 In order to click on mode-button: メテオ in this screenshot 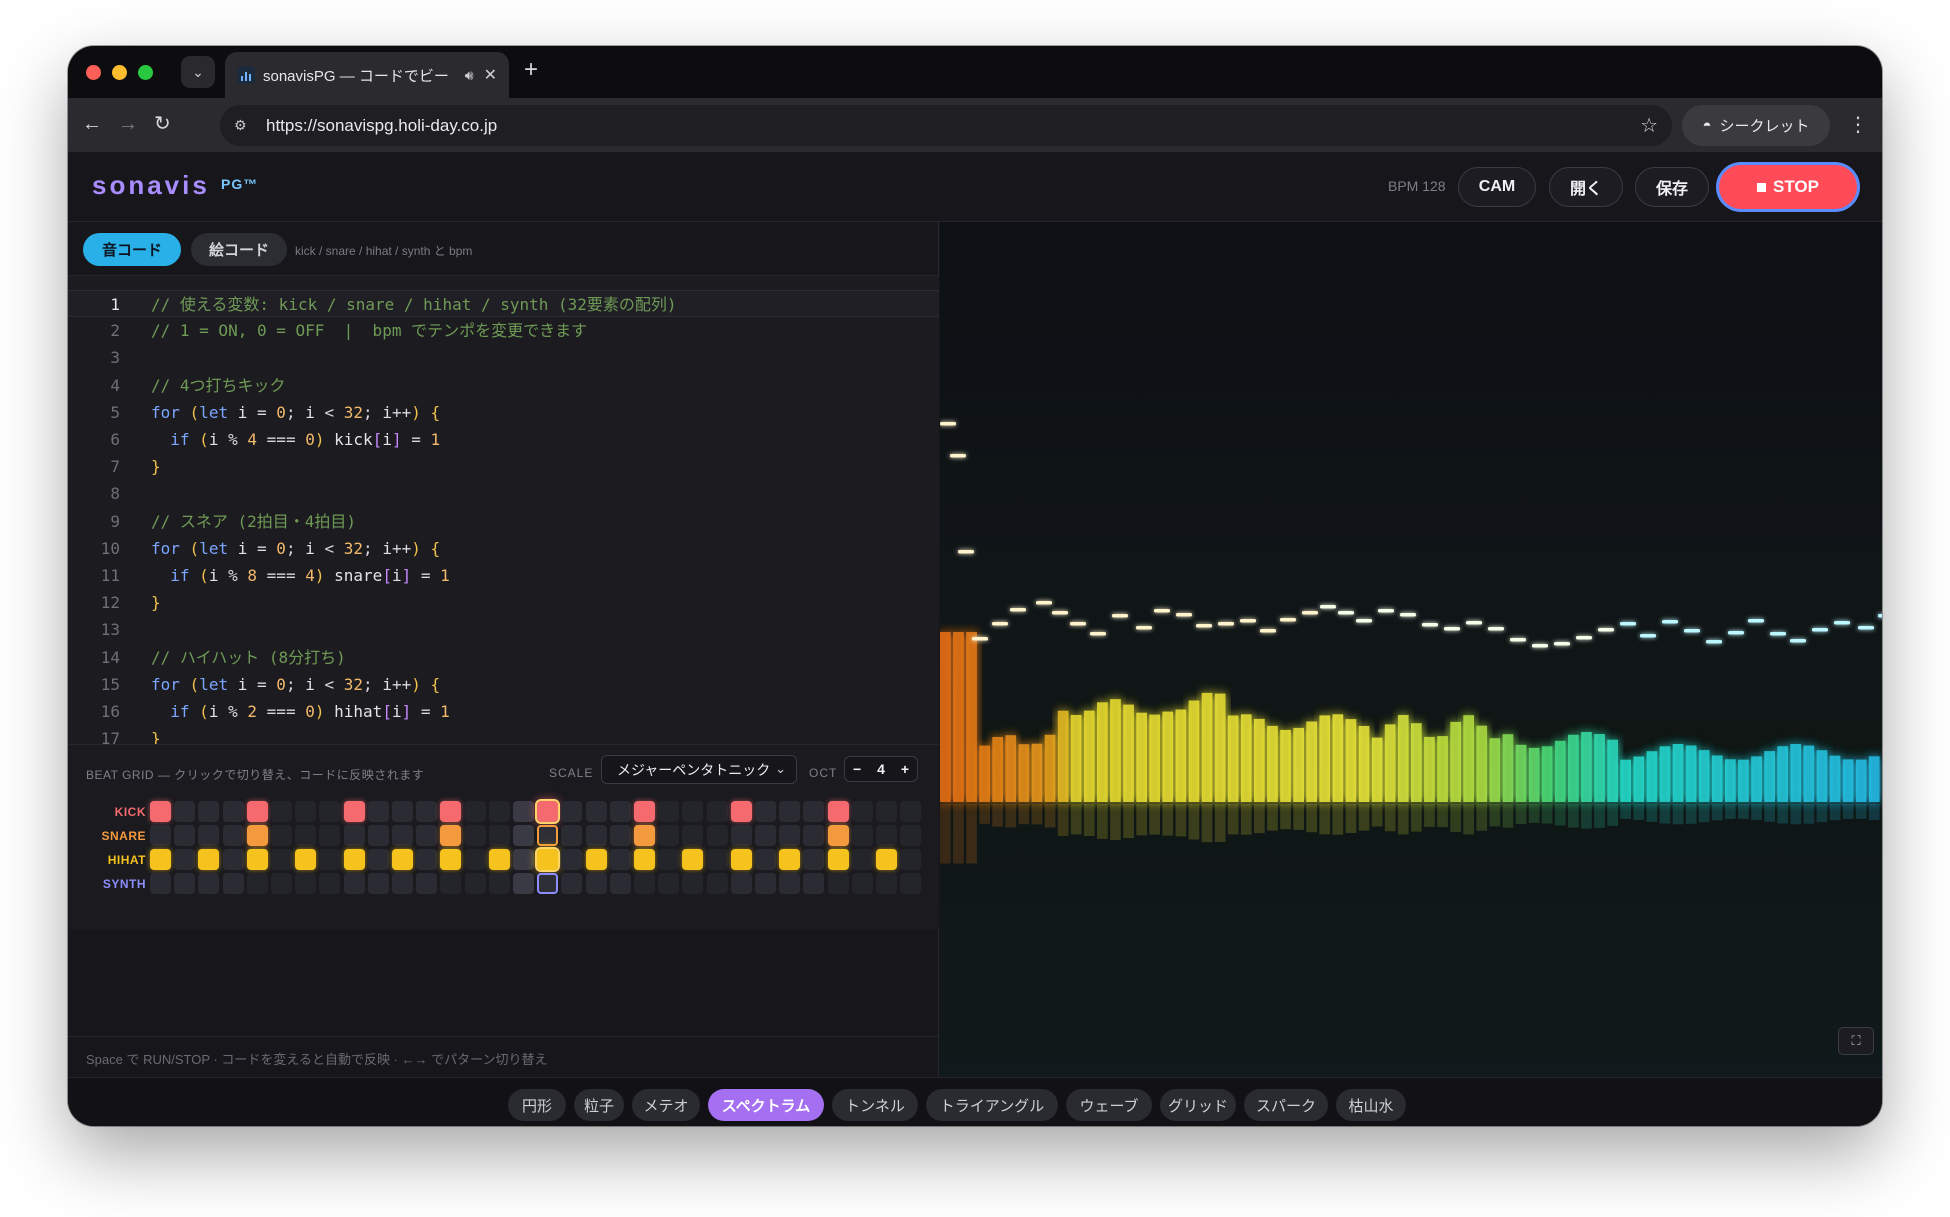, I will do `click(666, 1105)`.